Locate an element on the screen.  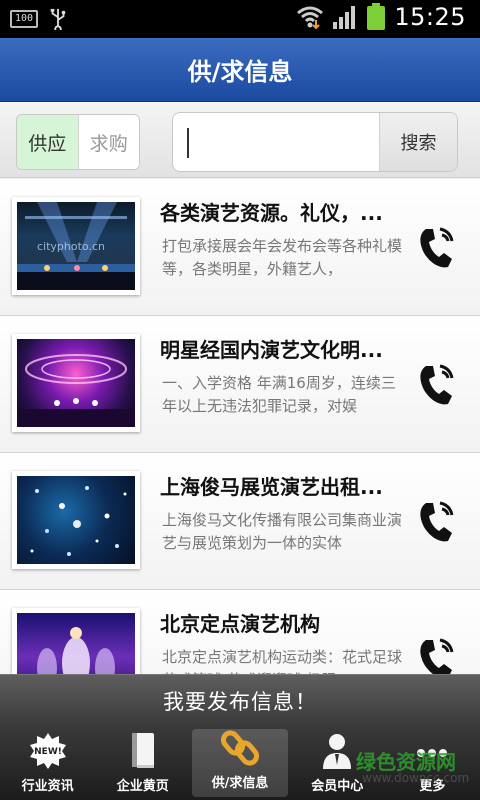
book-icon is located at coordinates (143, 751).